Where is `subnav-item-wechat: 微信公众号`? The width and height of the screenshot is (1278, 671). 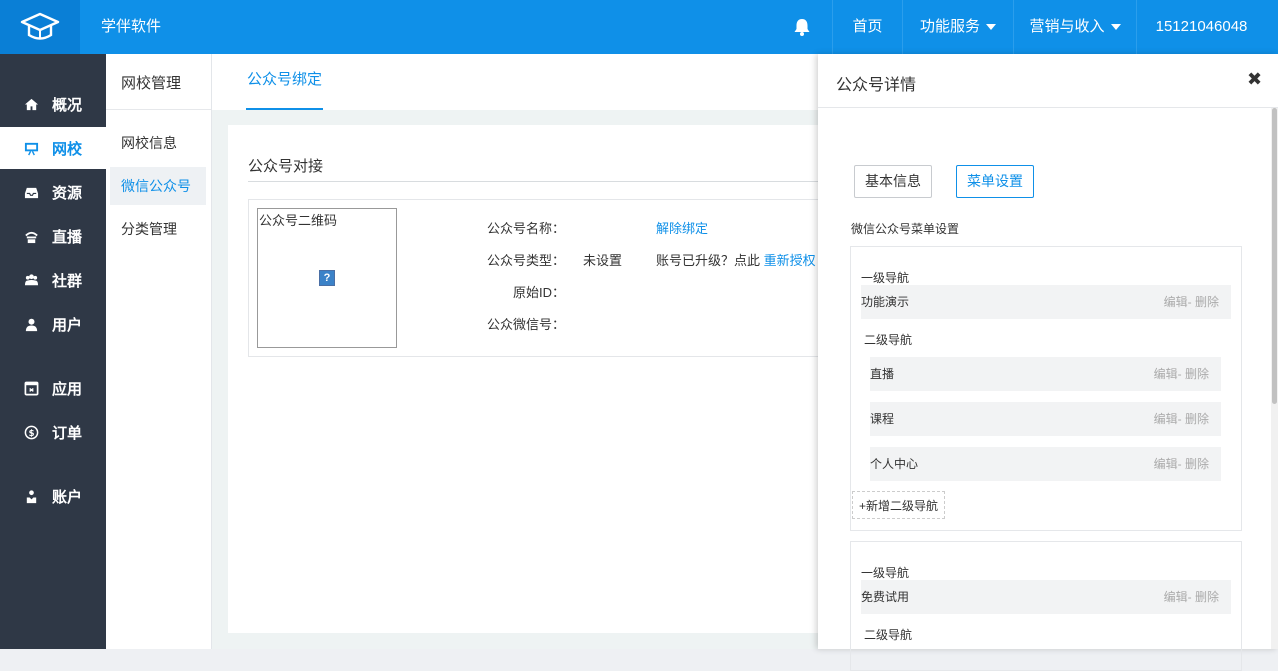
subnav-item-wechat: 微信公众号 is located at coordinates (158, 186).